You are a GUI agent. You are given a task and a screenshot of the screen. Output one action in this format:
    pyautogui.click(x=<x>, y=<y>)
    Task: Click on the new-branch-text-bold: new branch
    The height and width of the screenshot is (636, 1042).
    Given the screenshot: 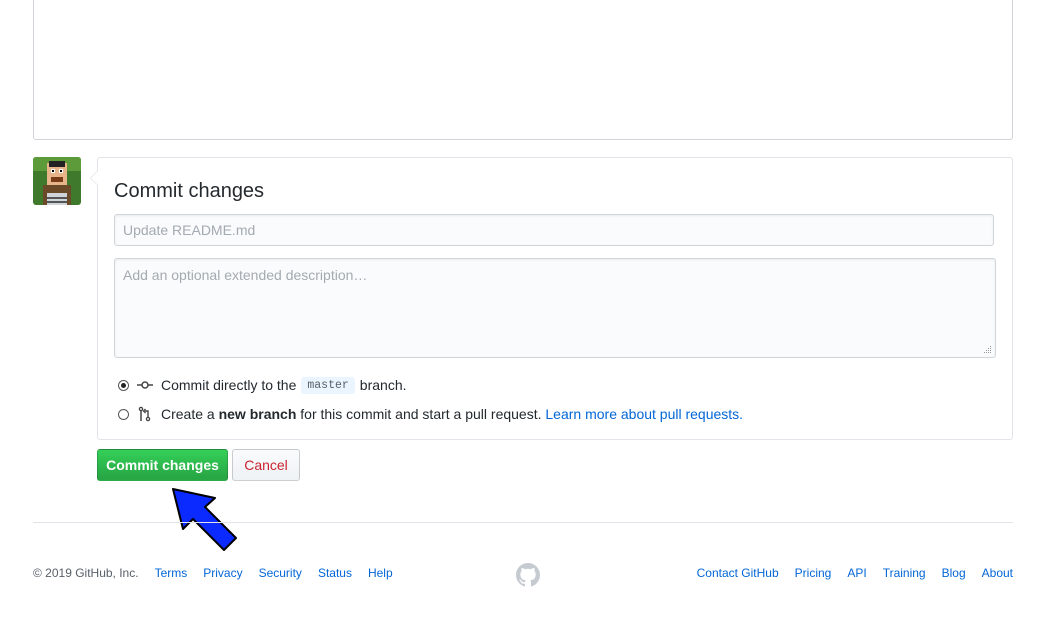 What is the action you would take?
    pyautogui.click(x=257, y=414)
    